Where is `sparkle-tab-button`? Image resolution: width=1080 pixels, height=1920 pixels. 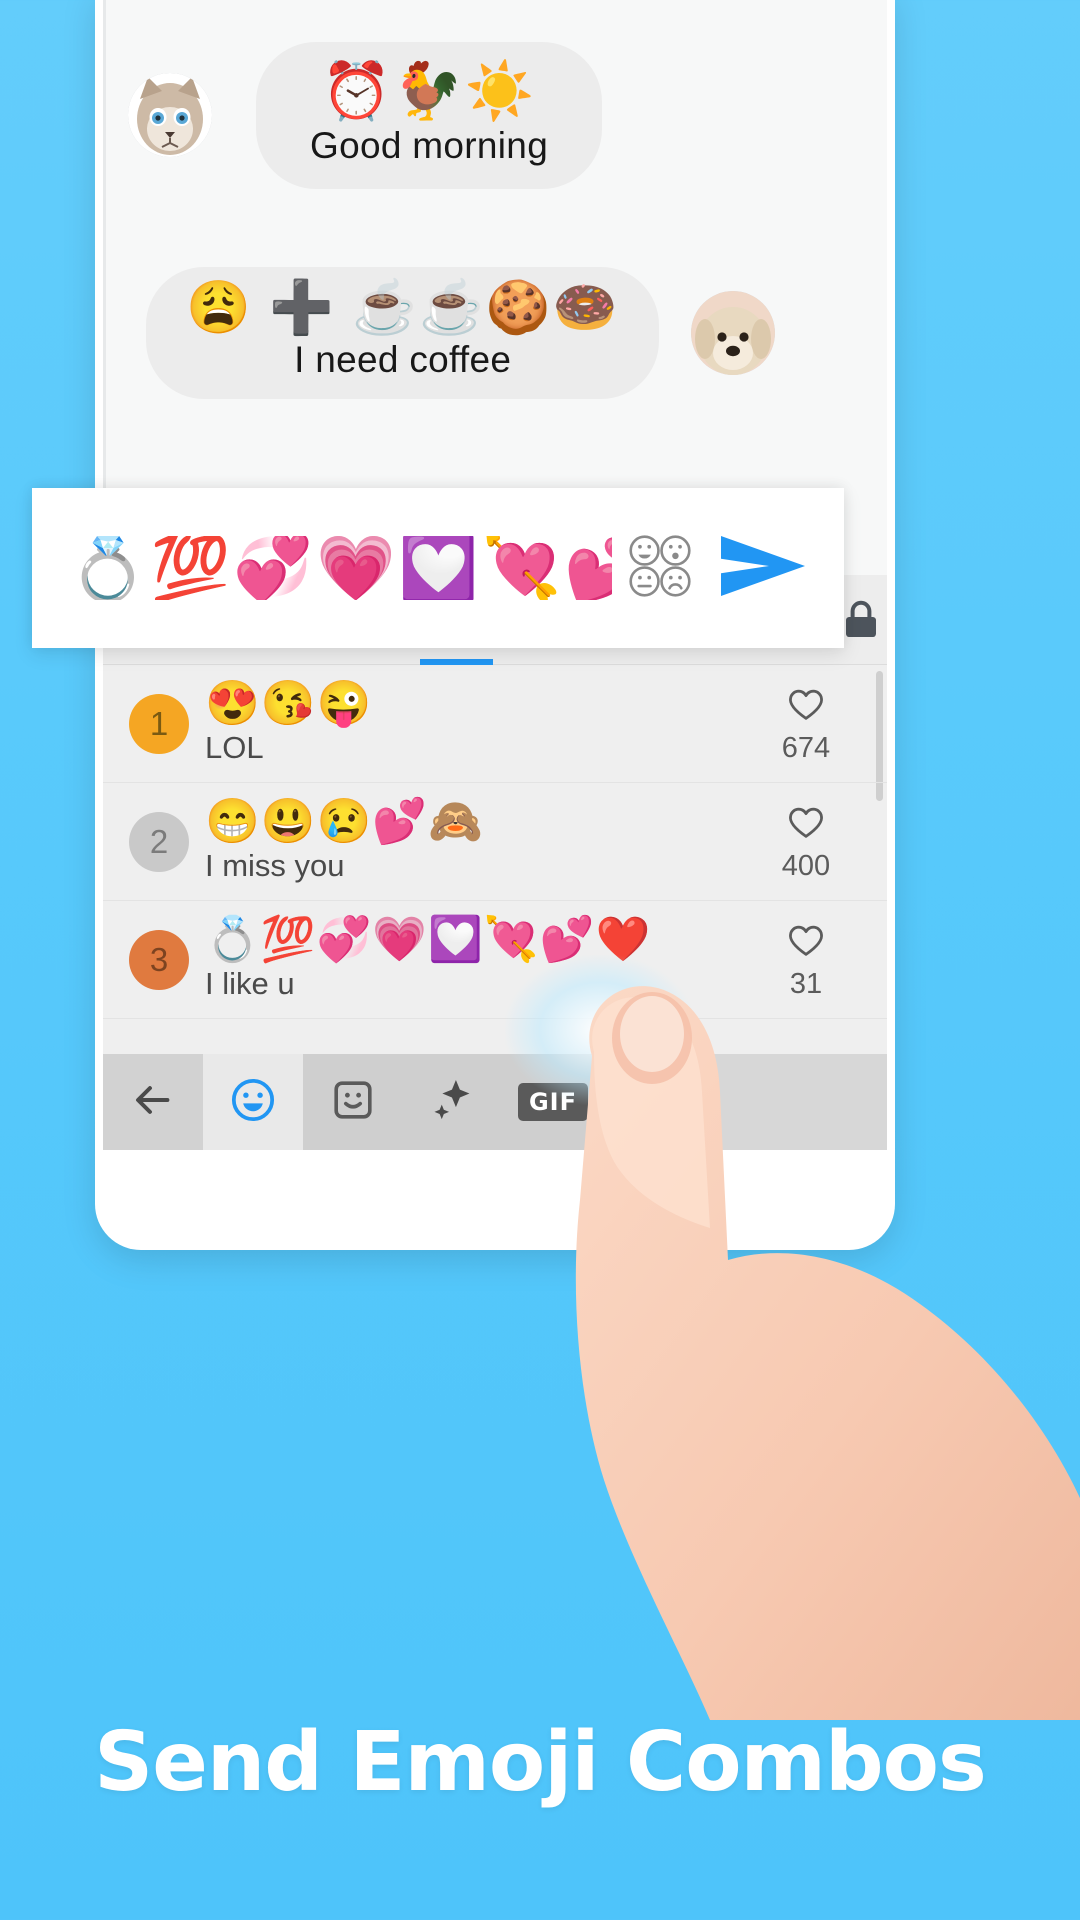 sparkle-tab-button is located at coordinates (453, 1102).